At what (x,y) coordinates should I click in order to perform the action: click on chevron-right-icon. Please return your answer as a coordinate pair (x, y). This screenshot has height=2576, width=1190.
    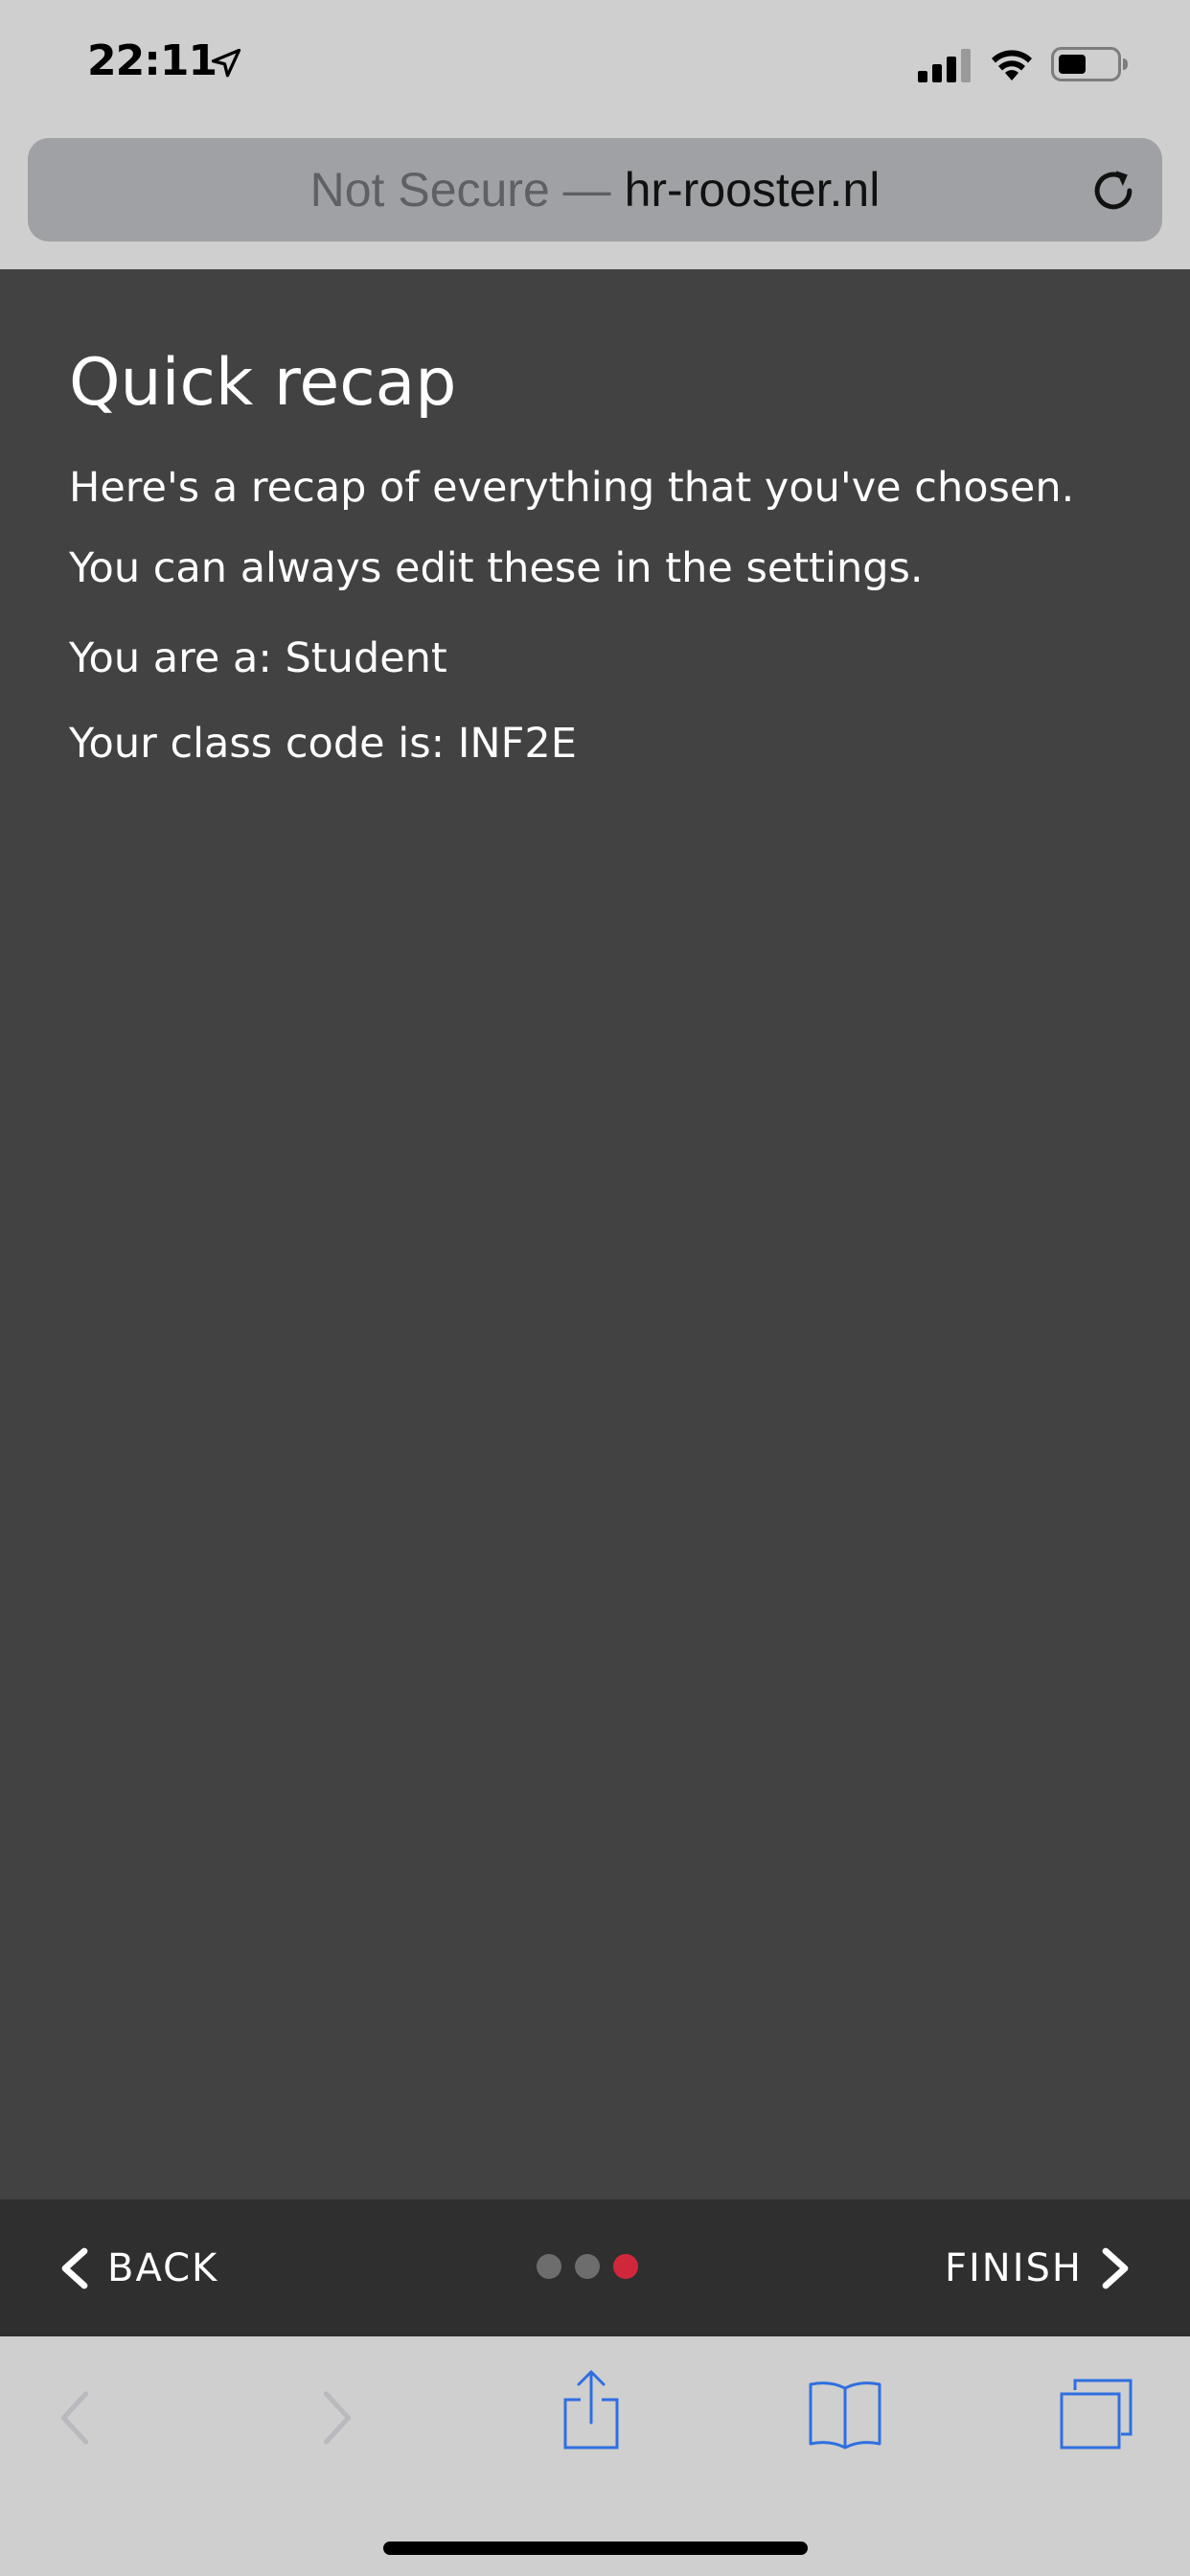
    Looking at the image, I should click on (1115, 2267).